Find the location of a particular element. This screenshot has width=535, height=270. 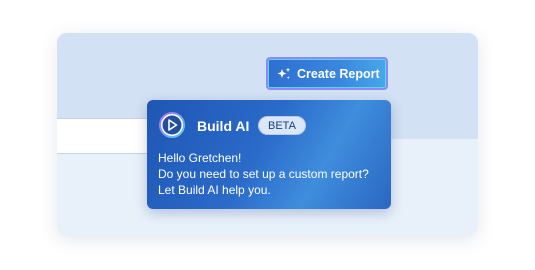

build-ai-play-logo-icon is located at coordinates (172, 125).